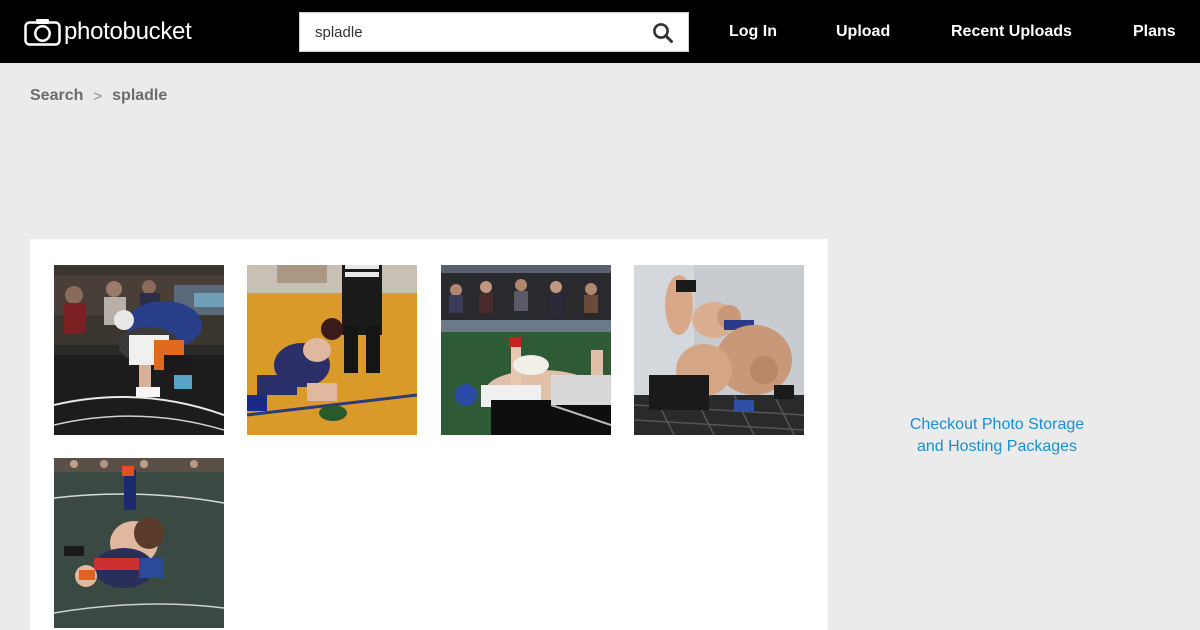  Describe the element at coordinates (863, 32) in the screenshot. I see `upload-link: Upload` at that location.